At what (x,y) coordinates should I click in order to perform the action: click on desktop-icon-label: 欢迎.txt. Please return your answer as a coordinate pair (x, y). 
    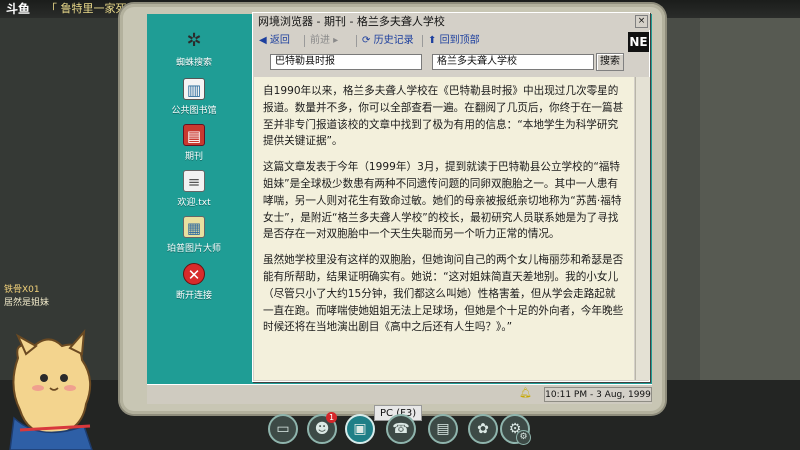
    Looking at the image, I should click on (194, 203).